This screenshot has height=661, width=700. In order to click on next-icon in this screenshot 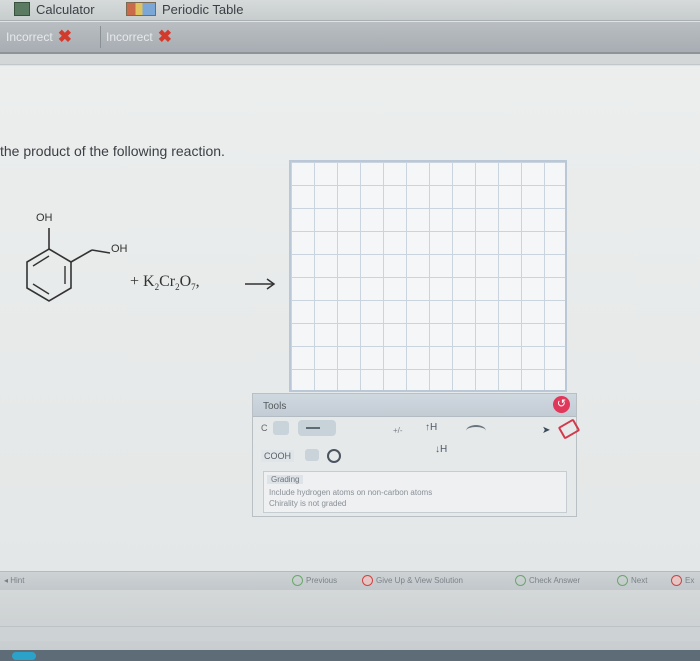, I will do `click(622, 580)`.